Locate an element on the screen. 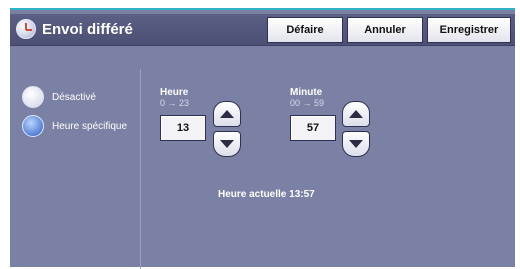 Image resolution: width=520 pixels, height=269 pixels. hour-up-button is located at coordinates (227, 114).